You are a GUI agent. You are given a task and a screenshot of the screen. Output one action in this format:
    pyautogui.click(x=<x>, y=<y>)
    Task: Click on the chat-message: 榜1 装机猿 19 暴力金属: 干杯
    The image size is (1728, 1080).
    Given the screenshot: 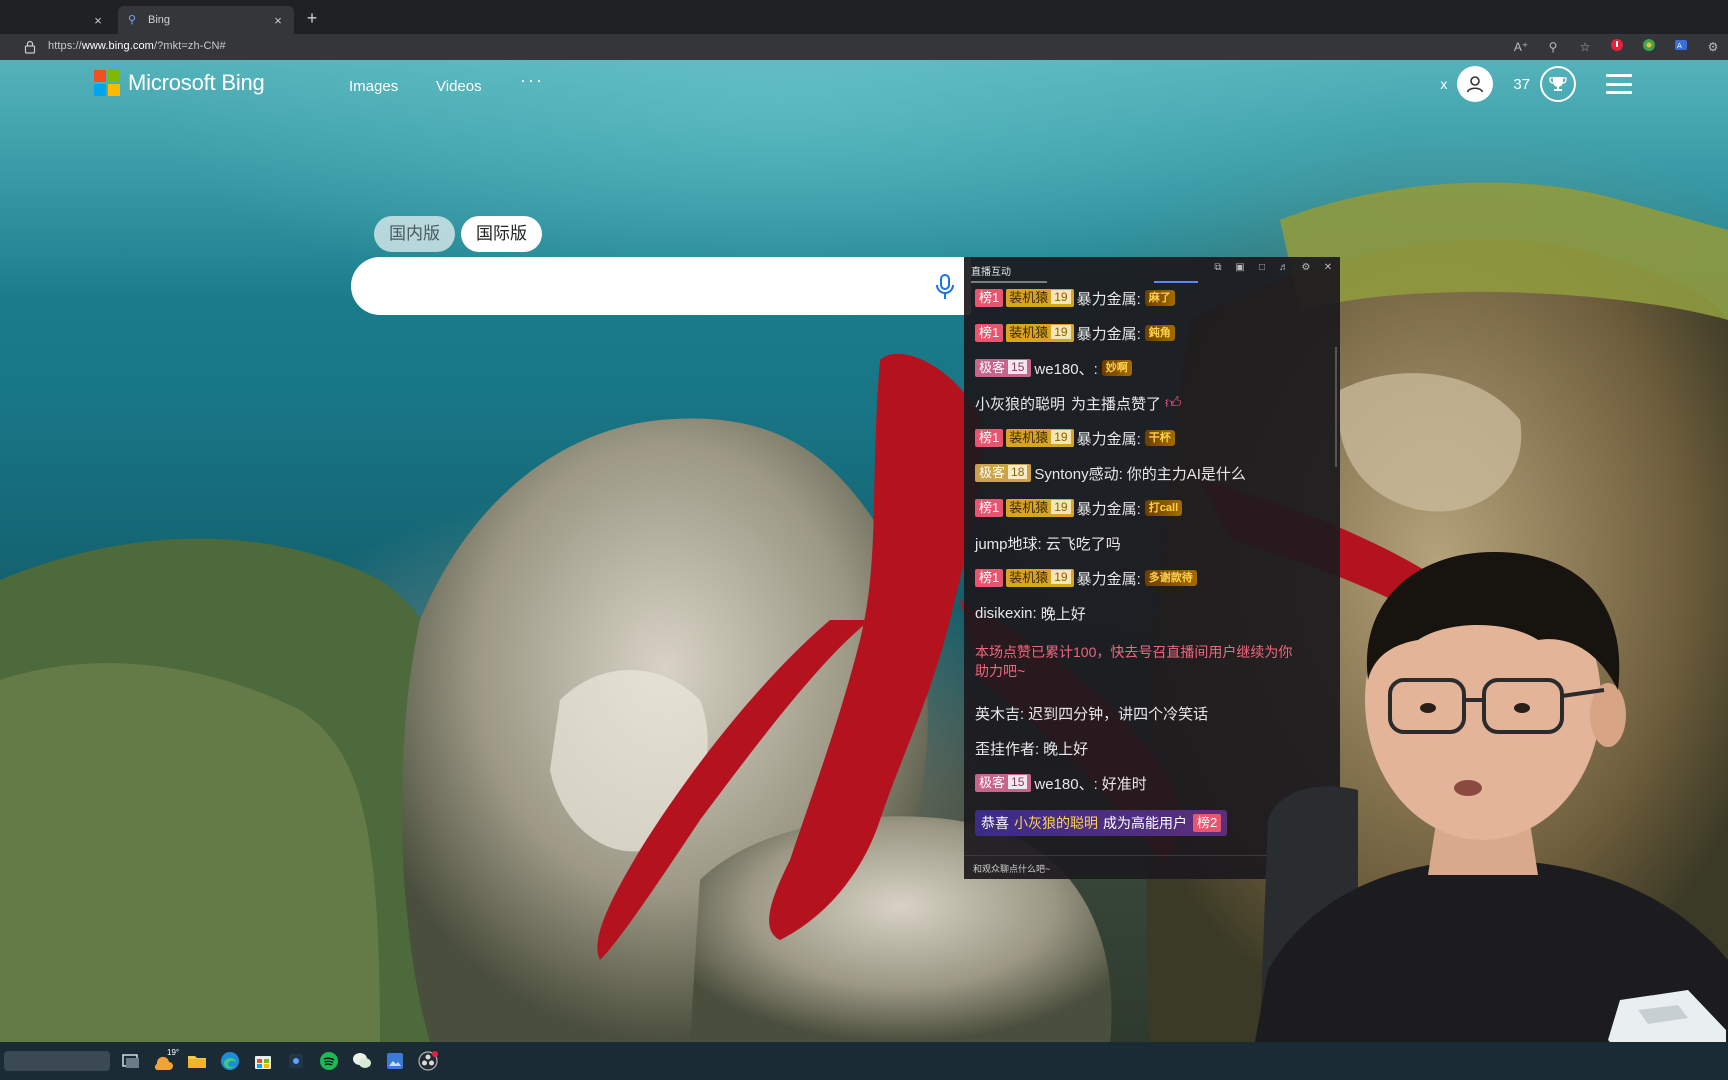 What is the action you would take?
    pyautogui.click(x=1075, y=438)
    